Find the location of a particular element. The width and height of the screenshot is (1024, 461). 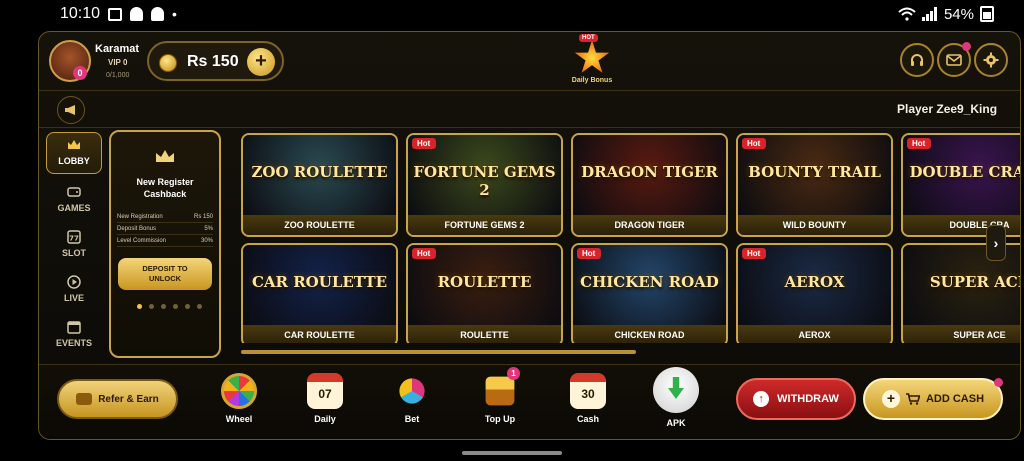

game-card-chicken-road: CHICKEN ROAD Hot CHICKEN ROAD is located at coordinates (649, 293).